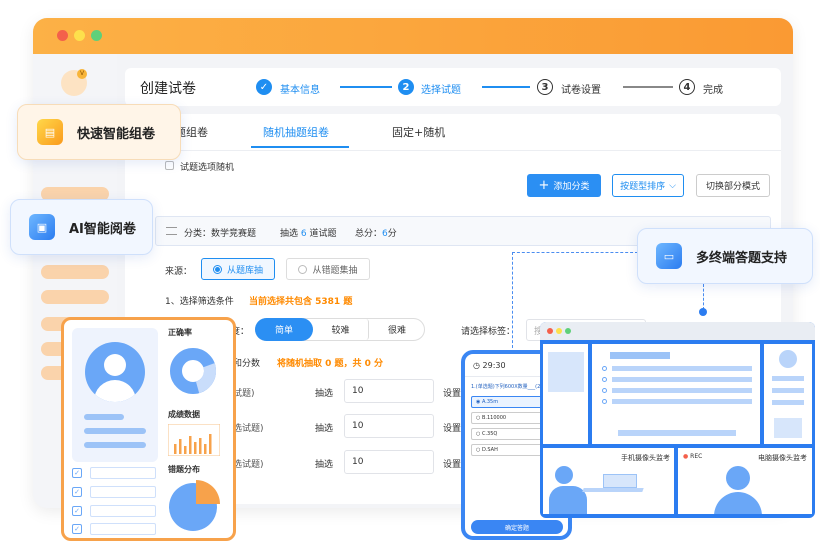 The width and height of the screenshot is (820, 542). What do you see at coordinates (301, 302) in the screenshot?
I see `selected-info: 当前选择共包含 5381 题` at bounding box center [301, 302].